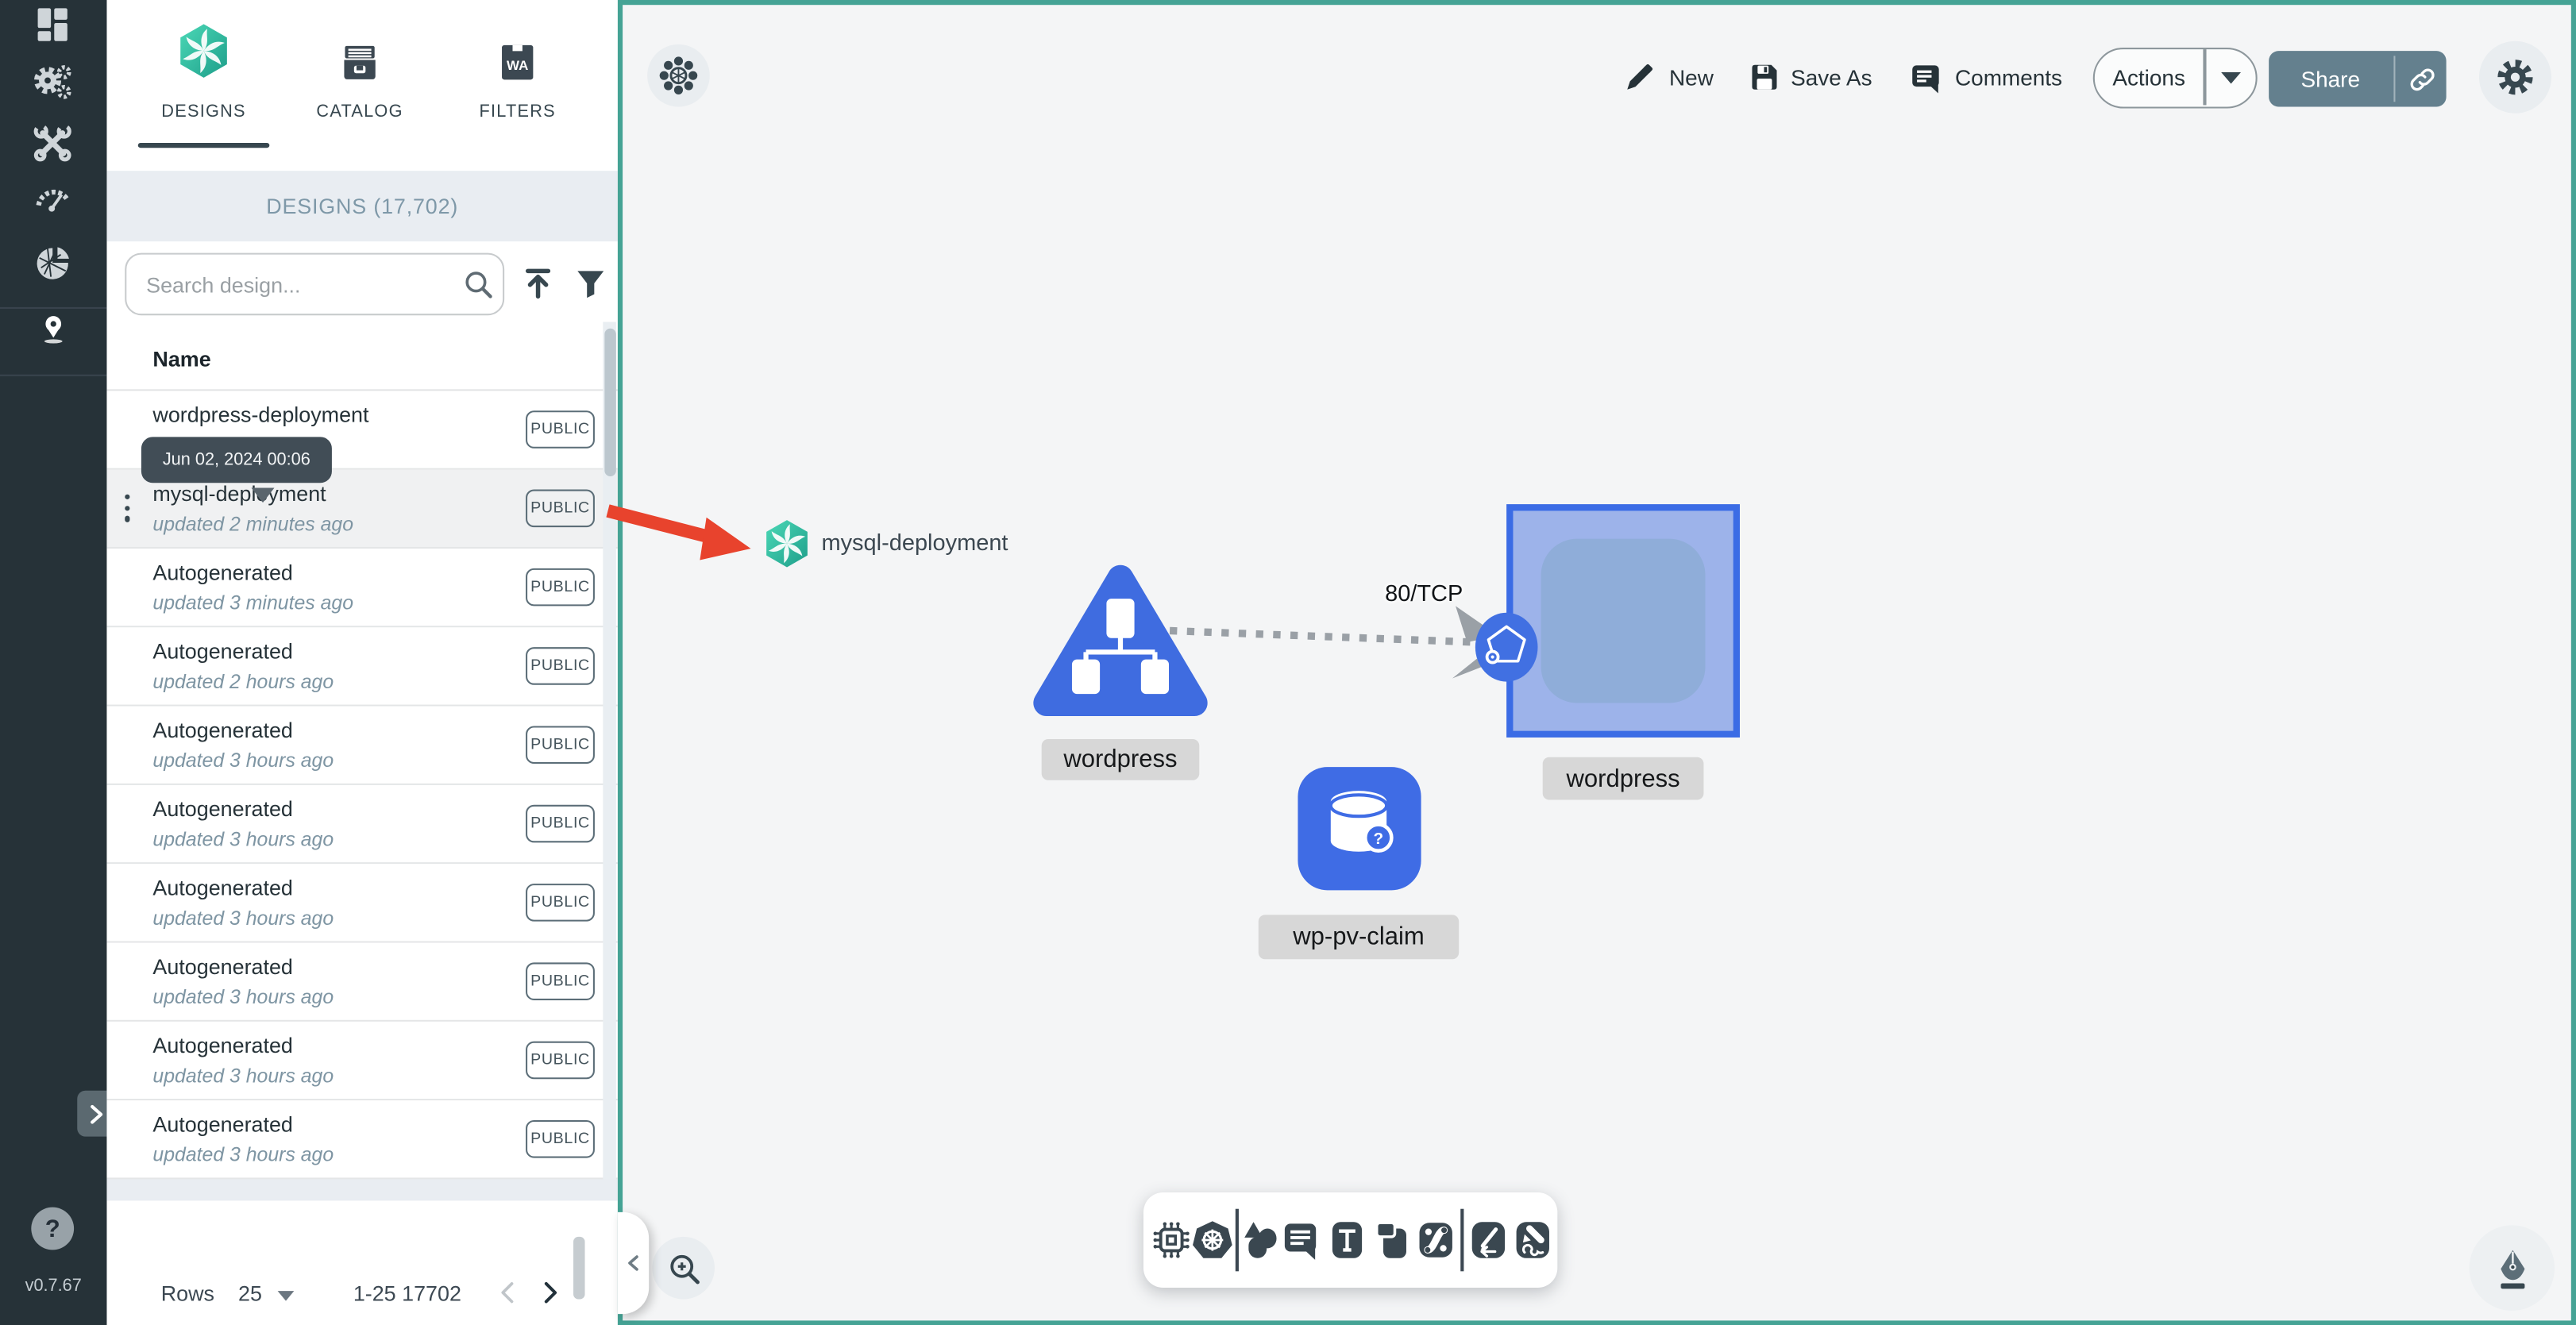  I want to click on extensions-icon, so click(52, 262).